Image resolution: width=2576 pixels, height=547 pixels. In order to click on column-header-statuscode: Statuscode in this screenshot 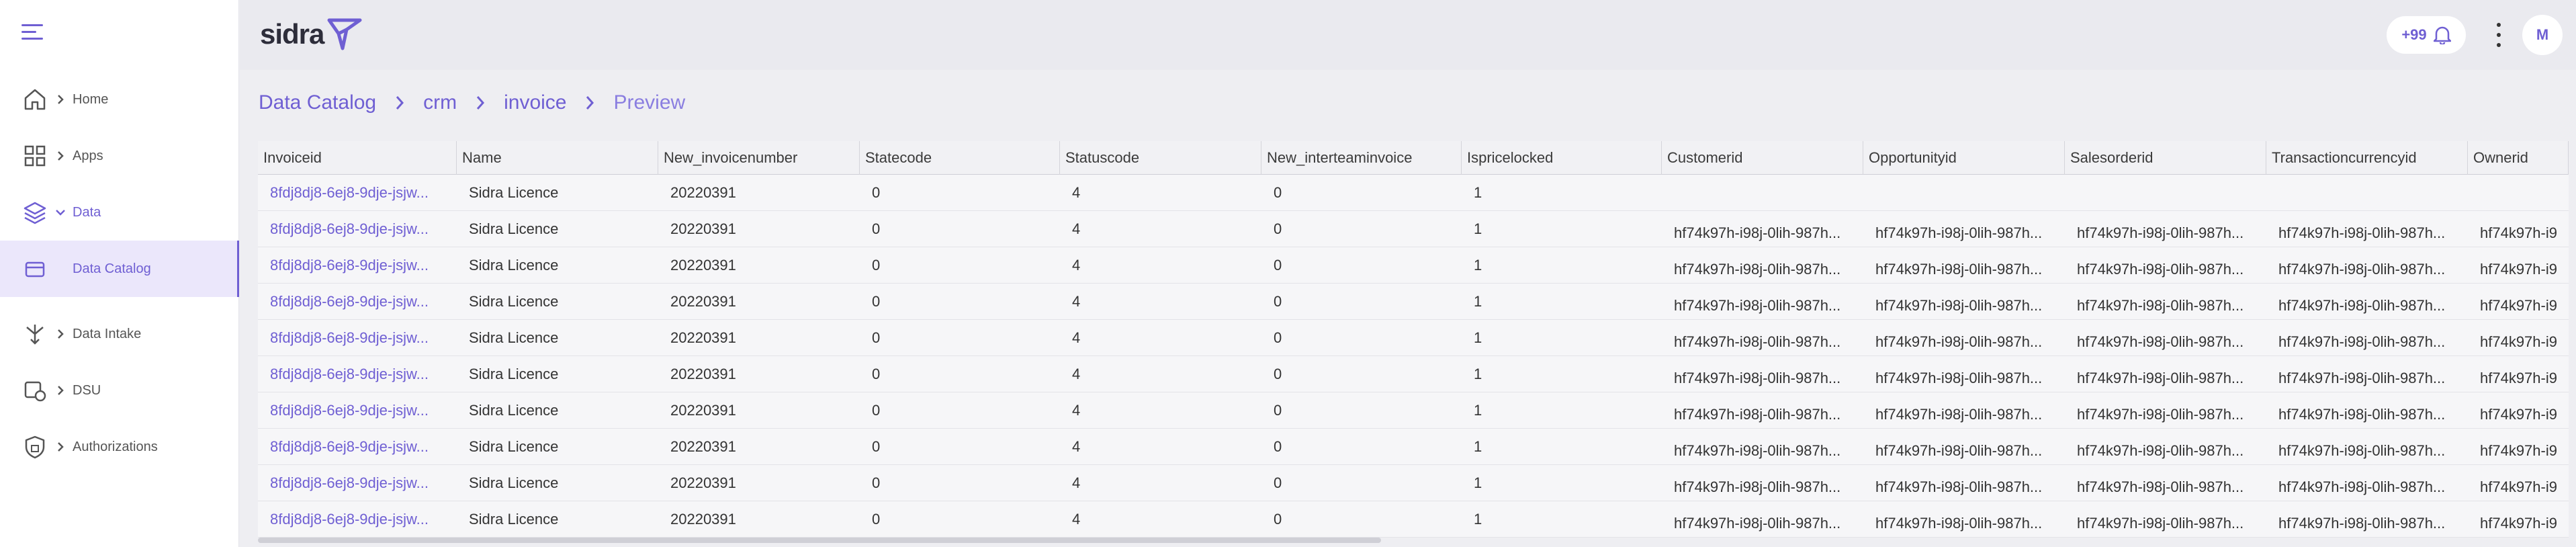, I will do `click(1160, 158)`.